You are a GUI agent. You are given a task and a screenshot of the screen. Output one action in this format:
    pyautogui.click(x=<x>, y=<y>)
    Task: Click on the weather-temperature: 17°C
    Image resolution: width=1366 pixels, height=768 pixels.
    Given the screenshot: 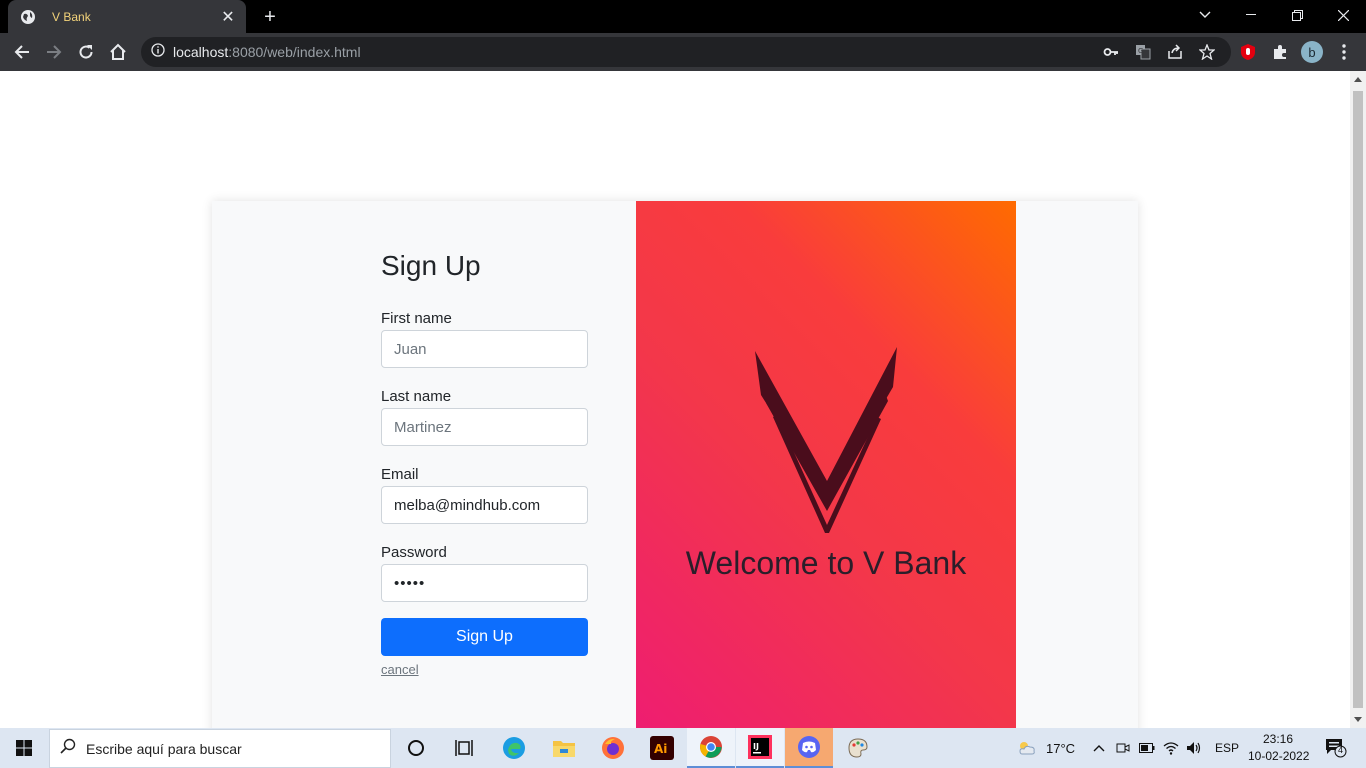 What is the action you would take?
    pyautogui.click(x=1061, y=748)
    